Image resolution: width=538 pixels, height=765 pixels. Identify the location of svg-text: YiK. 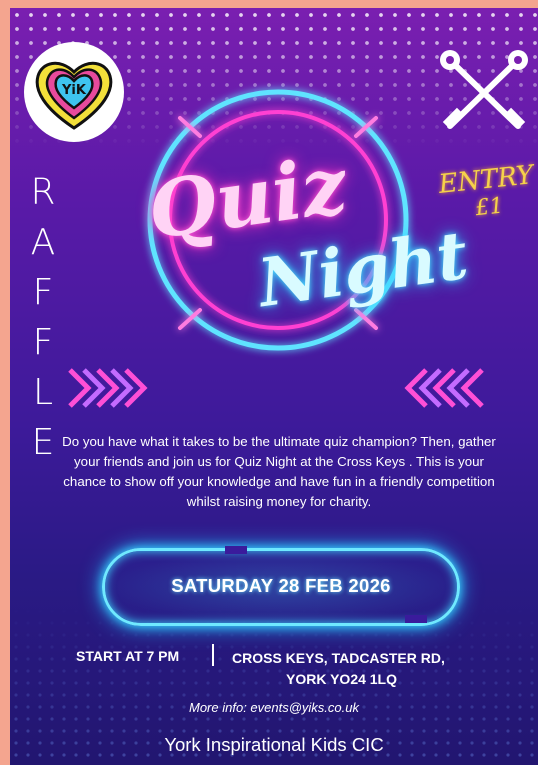
(74, 90).